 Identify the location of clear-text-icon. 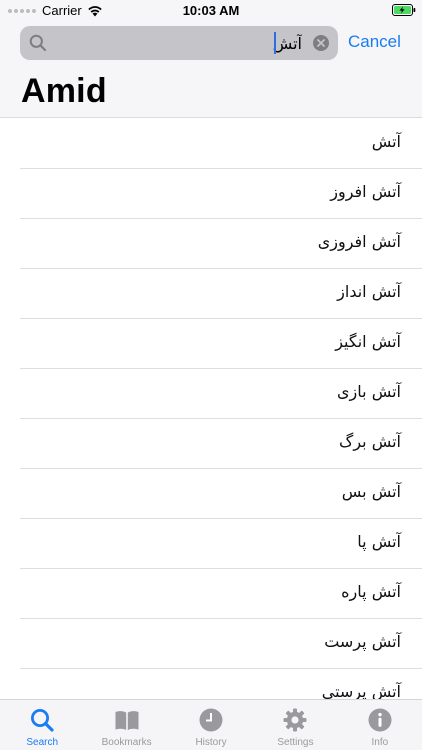
(321, 43).